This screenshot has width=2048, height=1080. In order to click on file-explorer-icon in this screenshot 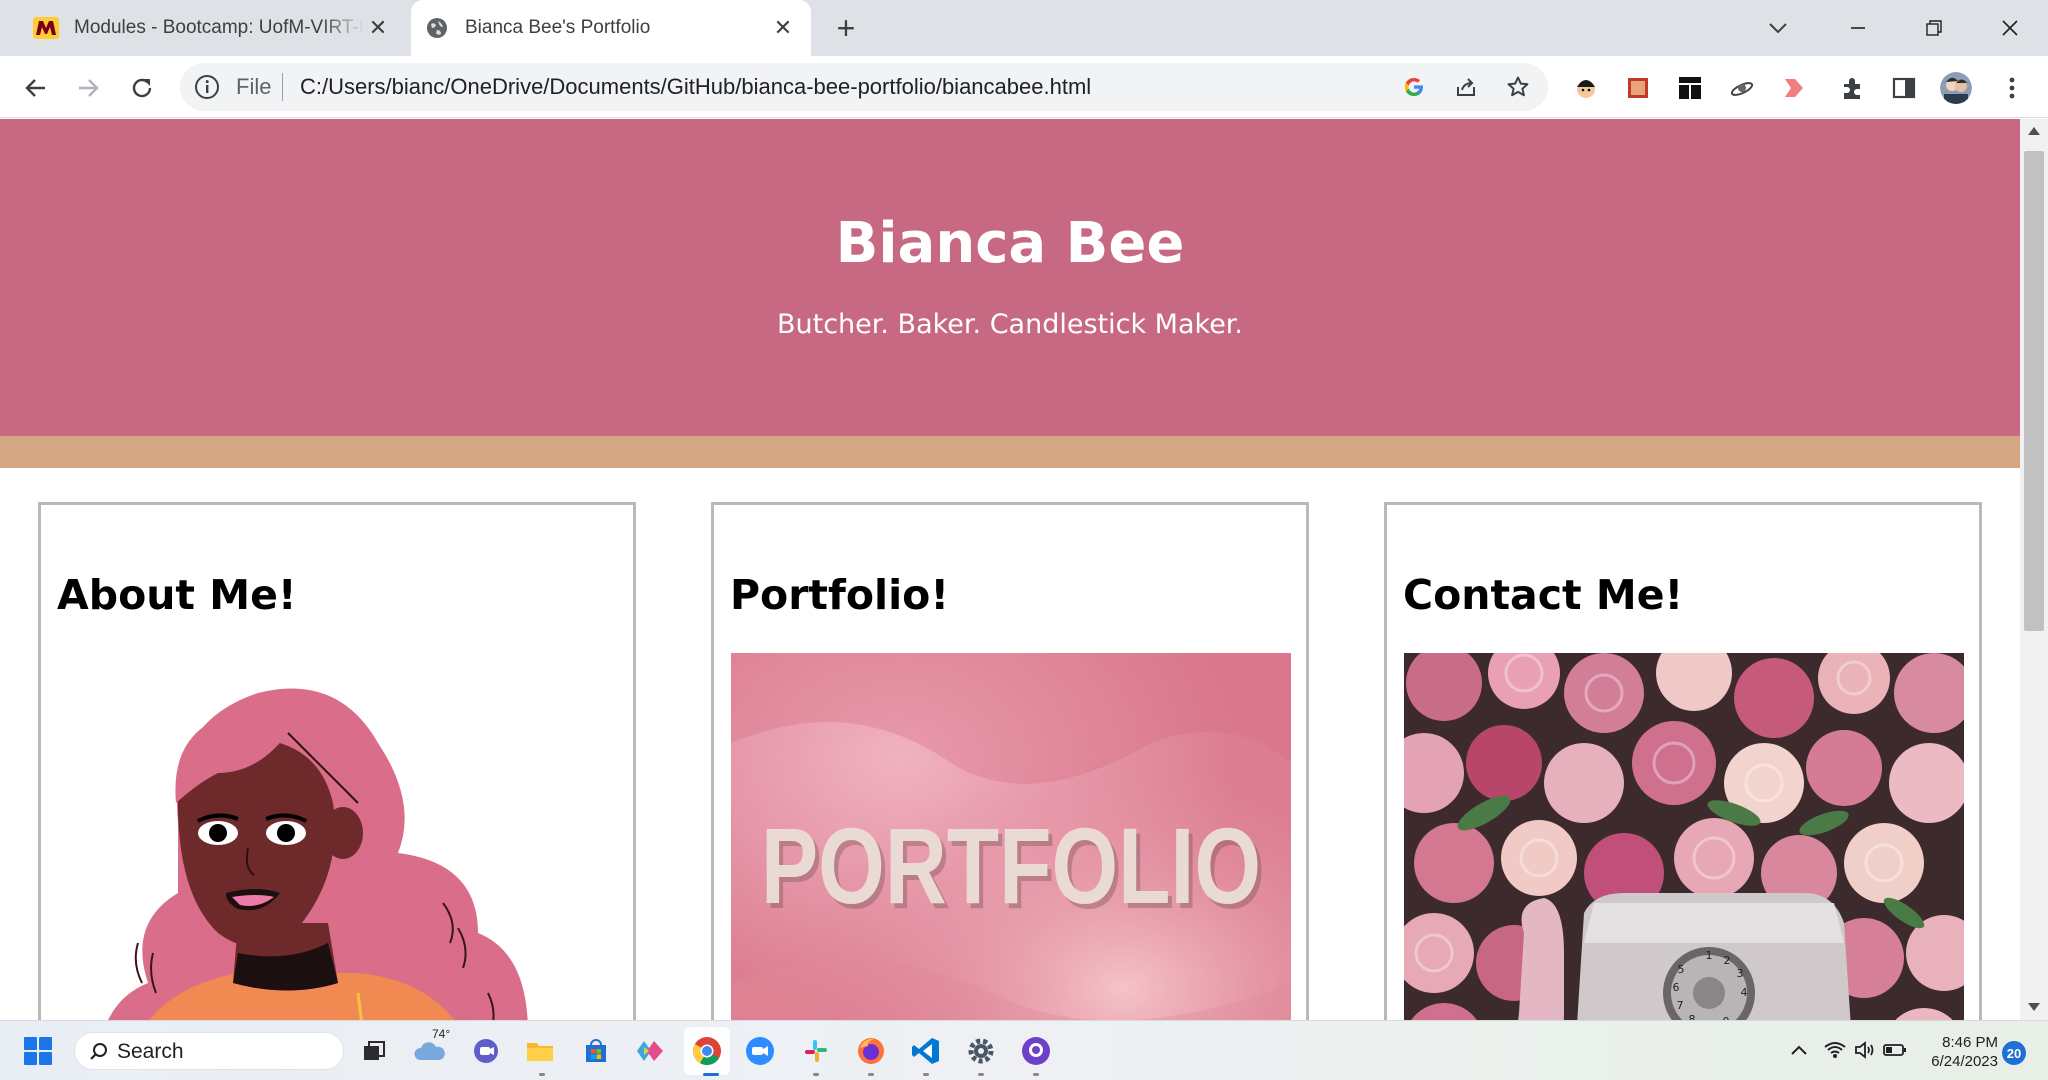, I will do `click(540, 1051)`.